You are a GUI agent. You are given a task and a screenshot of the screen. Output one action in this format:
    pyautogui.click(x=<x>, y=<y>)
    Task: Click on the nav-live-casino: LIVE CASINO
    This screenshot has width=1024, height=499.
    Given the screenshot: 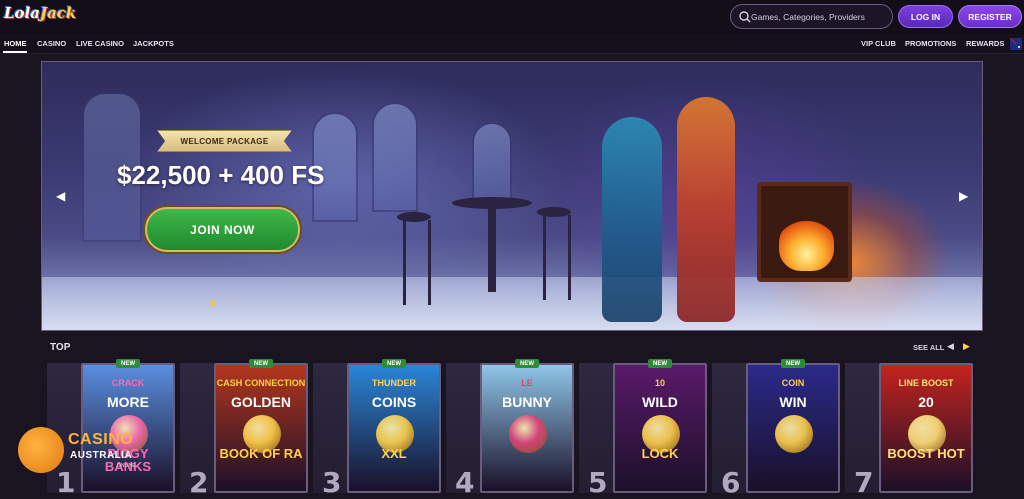 What is the action you would take?
    pyautogui.click(x=100, y=43)
    